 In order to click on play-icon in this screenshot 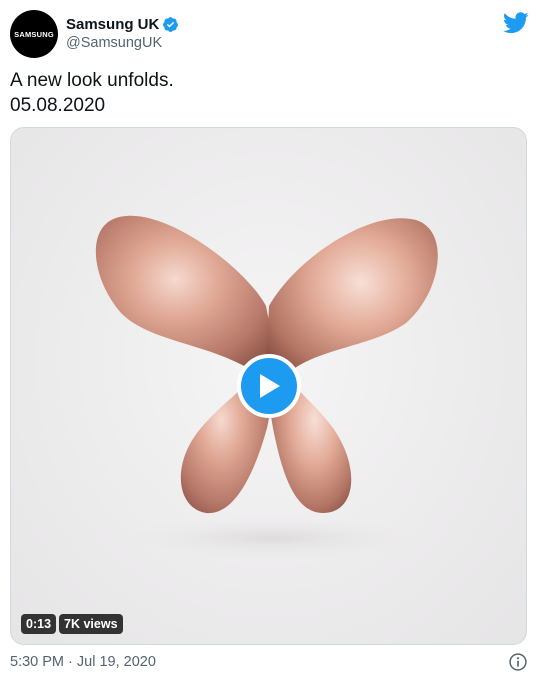, I will do `click(270, 386)`.